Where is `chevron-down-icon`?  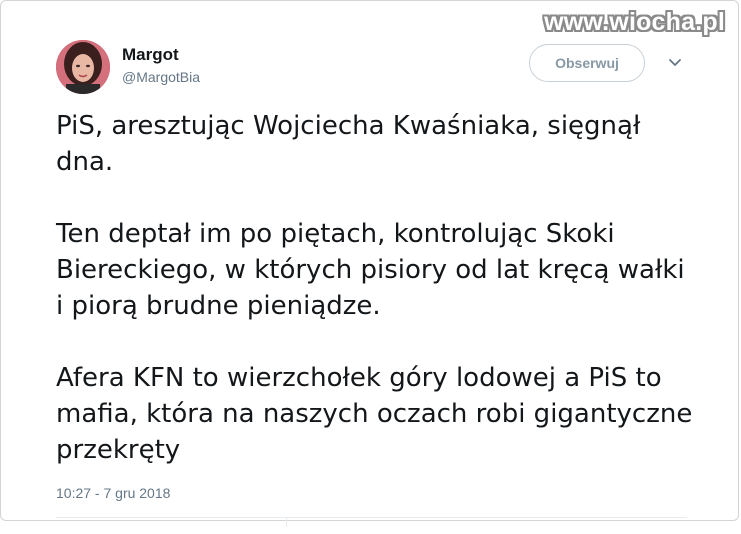
chevron-down-icon is located at coordinates (675, 63).